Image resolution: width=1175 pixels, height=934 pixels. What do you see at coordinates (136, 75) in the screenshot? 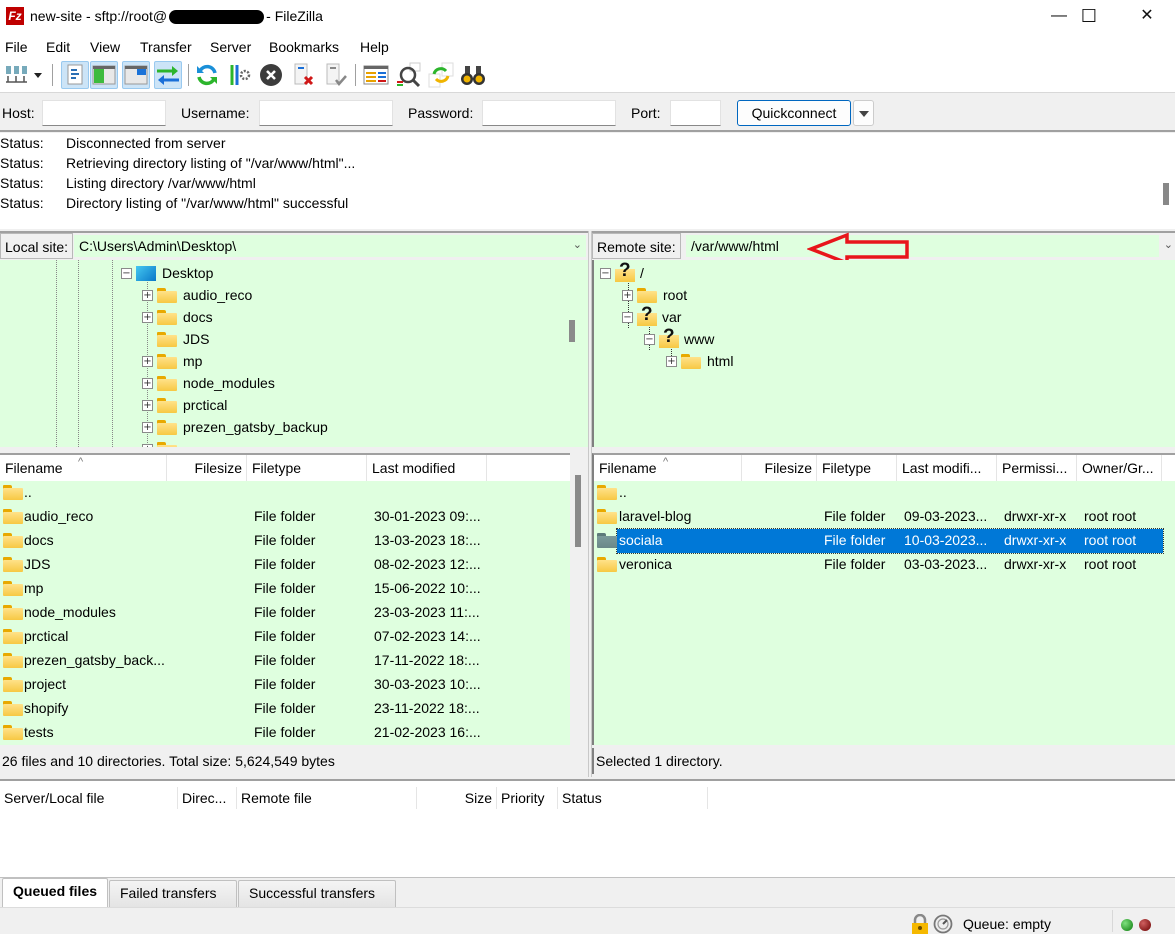
I see `toggle-remote-tree-icon` at bounding box center [136, 75].